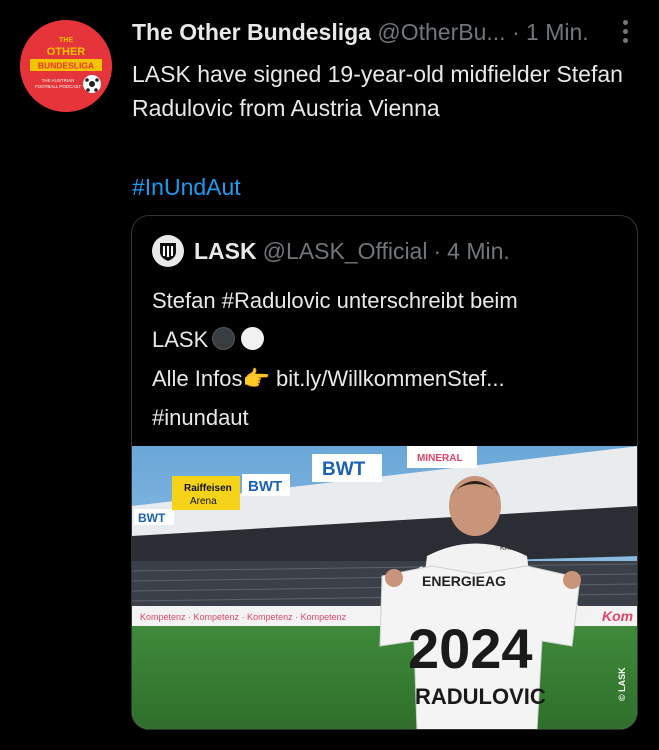  Describe the element at coordinates (478, 251) in the screenshot. I see `quoted-timestamp: 4 Min.` at that location.